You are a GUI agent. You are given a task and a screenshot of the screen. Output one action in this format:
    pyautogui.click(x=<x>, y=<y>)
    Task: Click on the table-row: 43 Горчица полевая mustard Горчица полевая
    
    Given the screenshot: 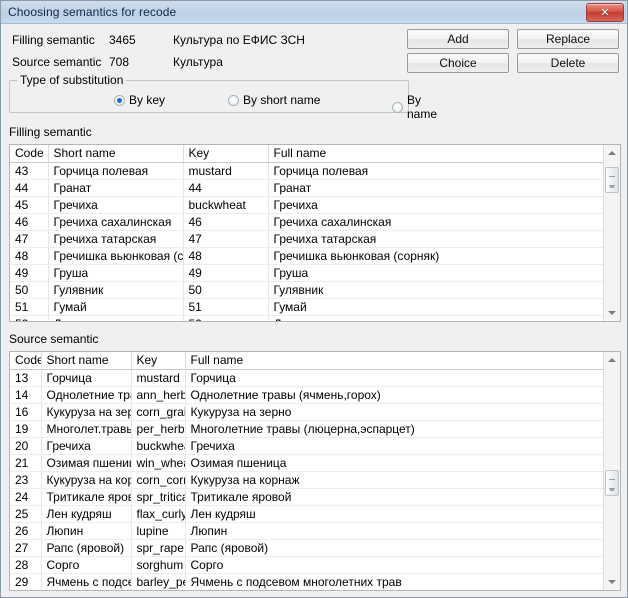 What is the action you would take?
    pyautogui.click(x=306, y=171)
    